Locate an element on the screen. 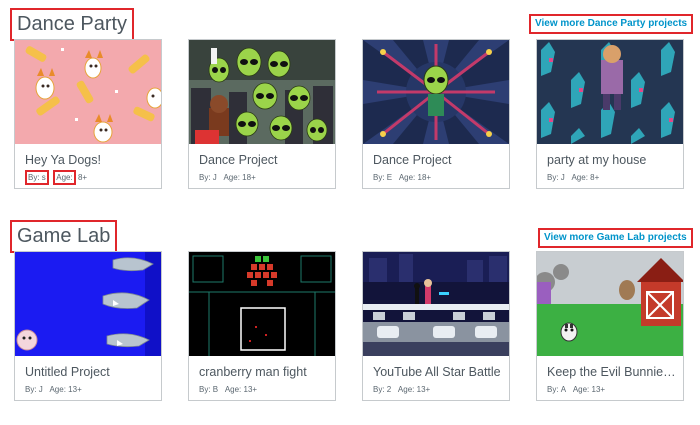 Image resolution: width=700 pixels, height=425 pixels. project-meta: By: J Age: 8+ is located at coordinates (573, 177).